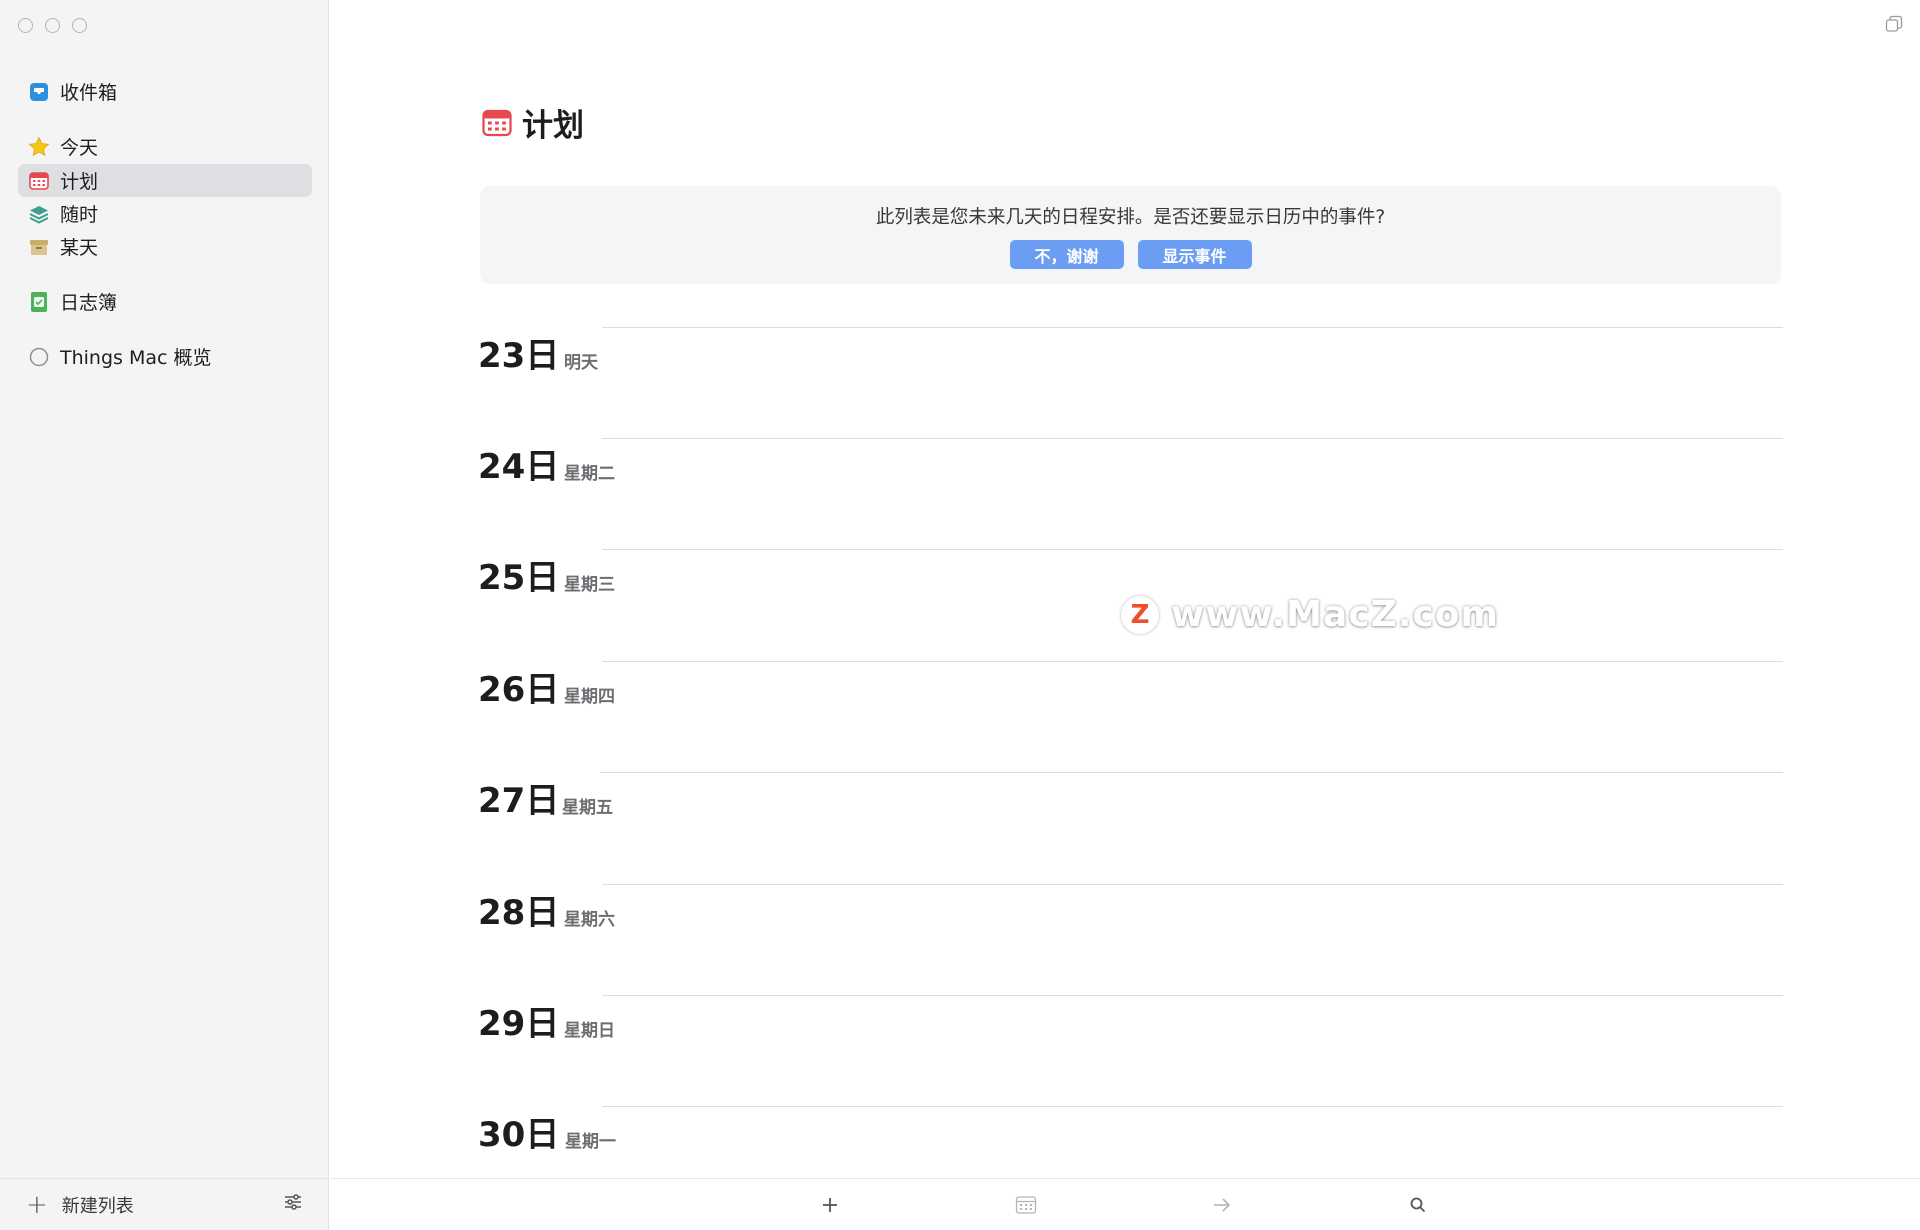 Image resolution: width=1920 pixels, height=1230 pixels. I want to click on schedule-calendar-icon, so click(1026, 1205).